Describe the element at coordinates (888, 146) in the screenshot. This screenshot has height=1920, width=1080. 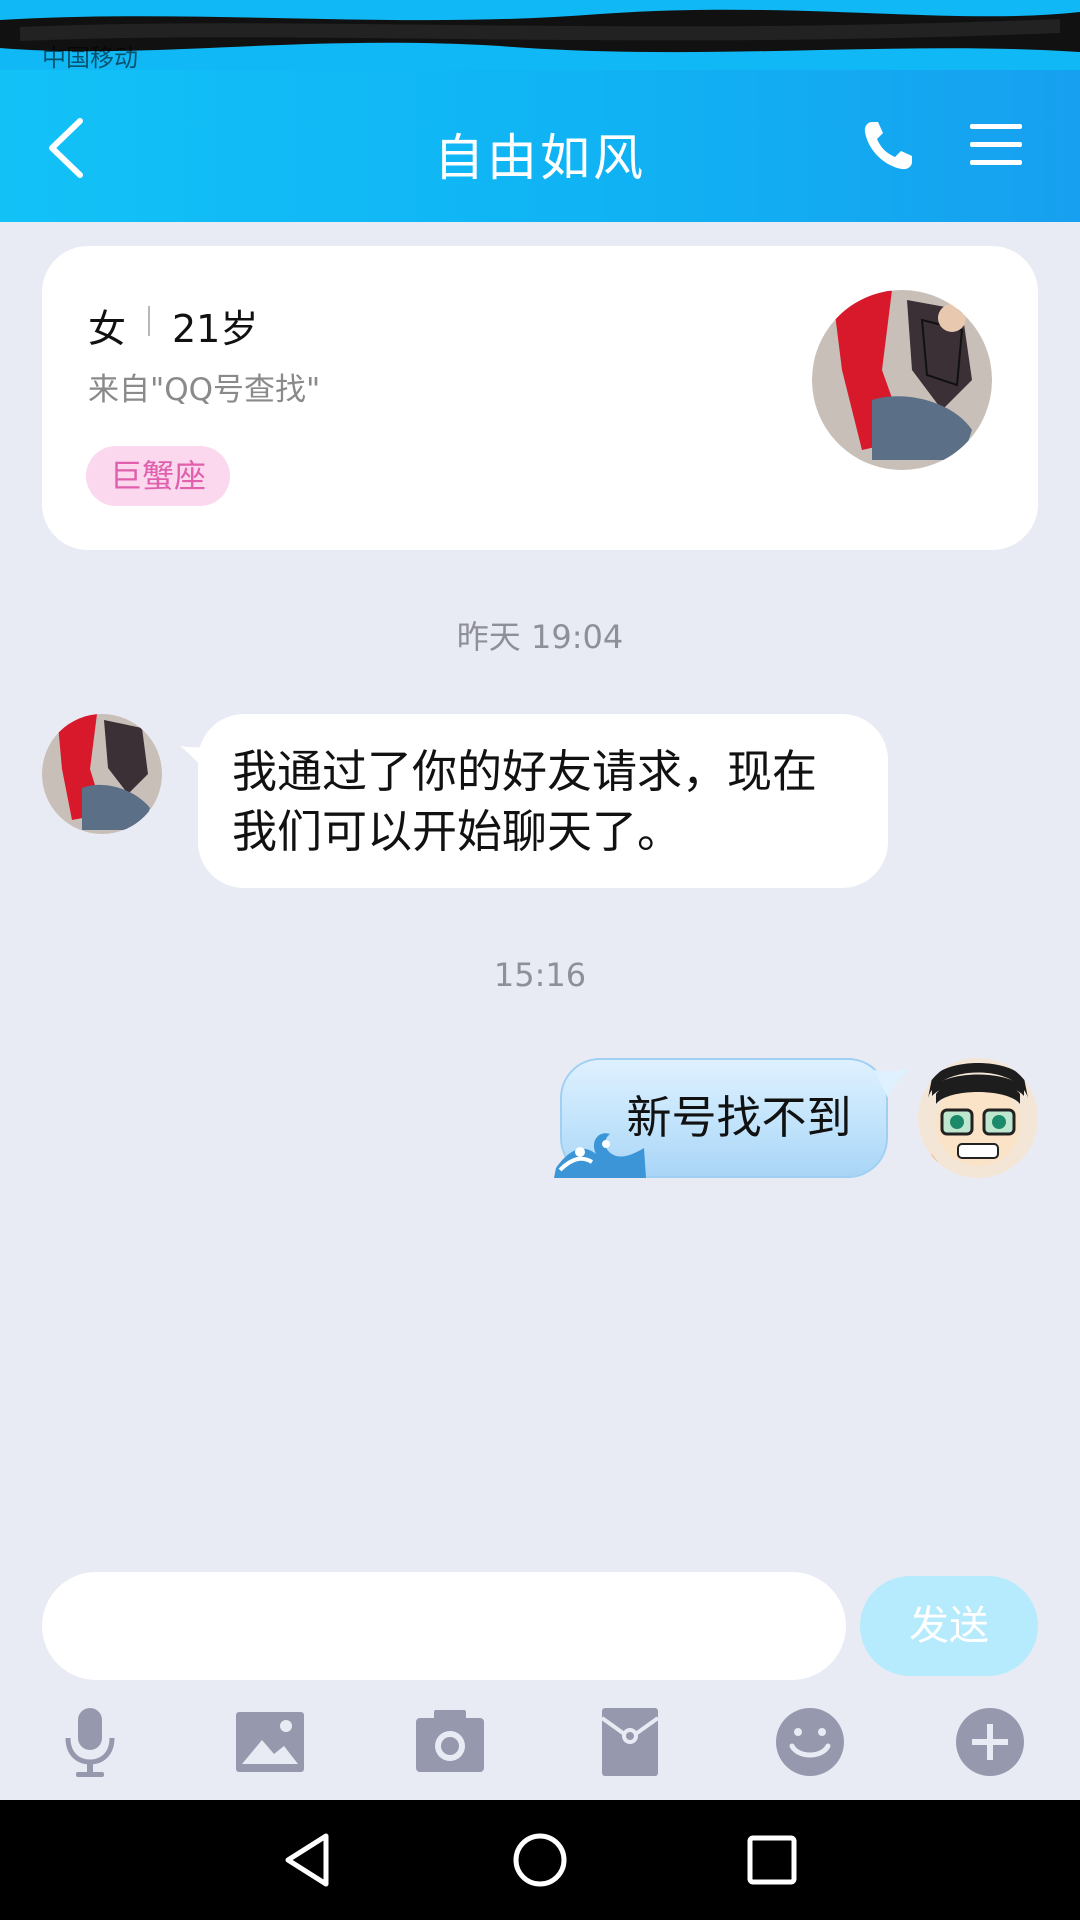
I see `phone-call-icon` at that location.